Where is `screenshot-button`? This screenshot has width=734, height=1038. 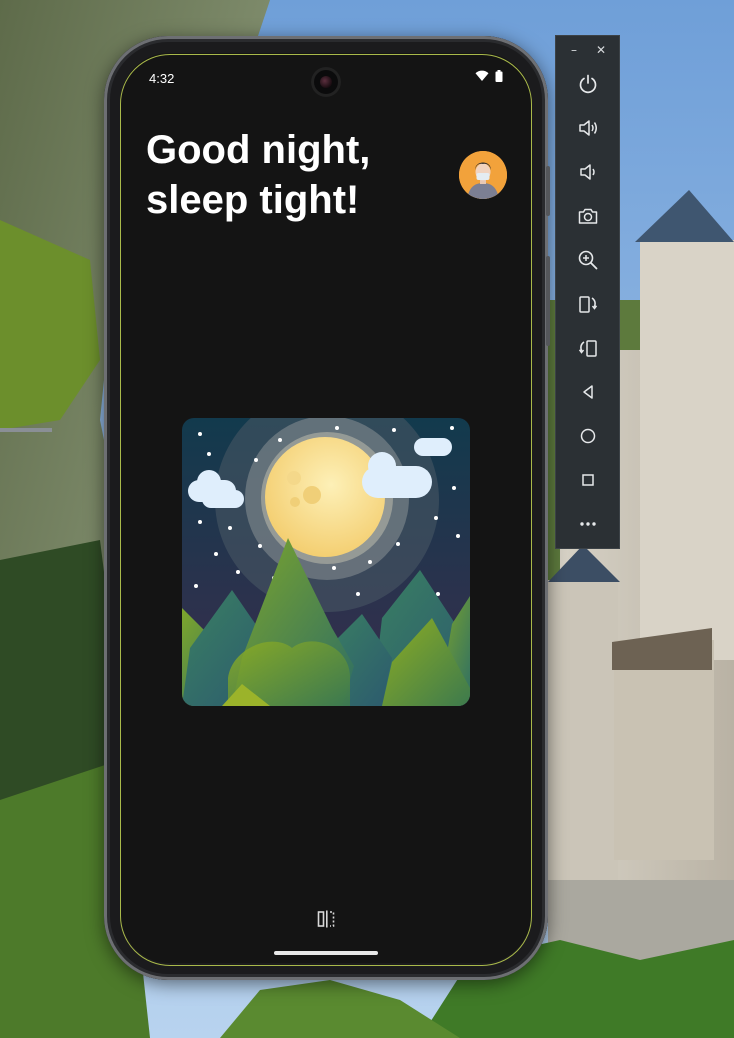
screenshot-button is located at coordinates (588, 216).